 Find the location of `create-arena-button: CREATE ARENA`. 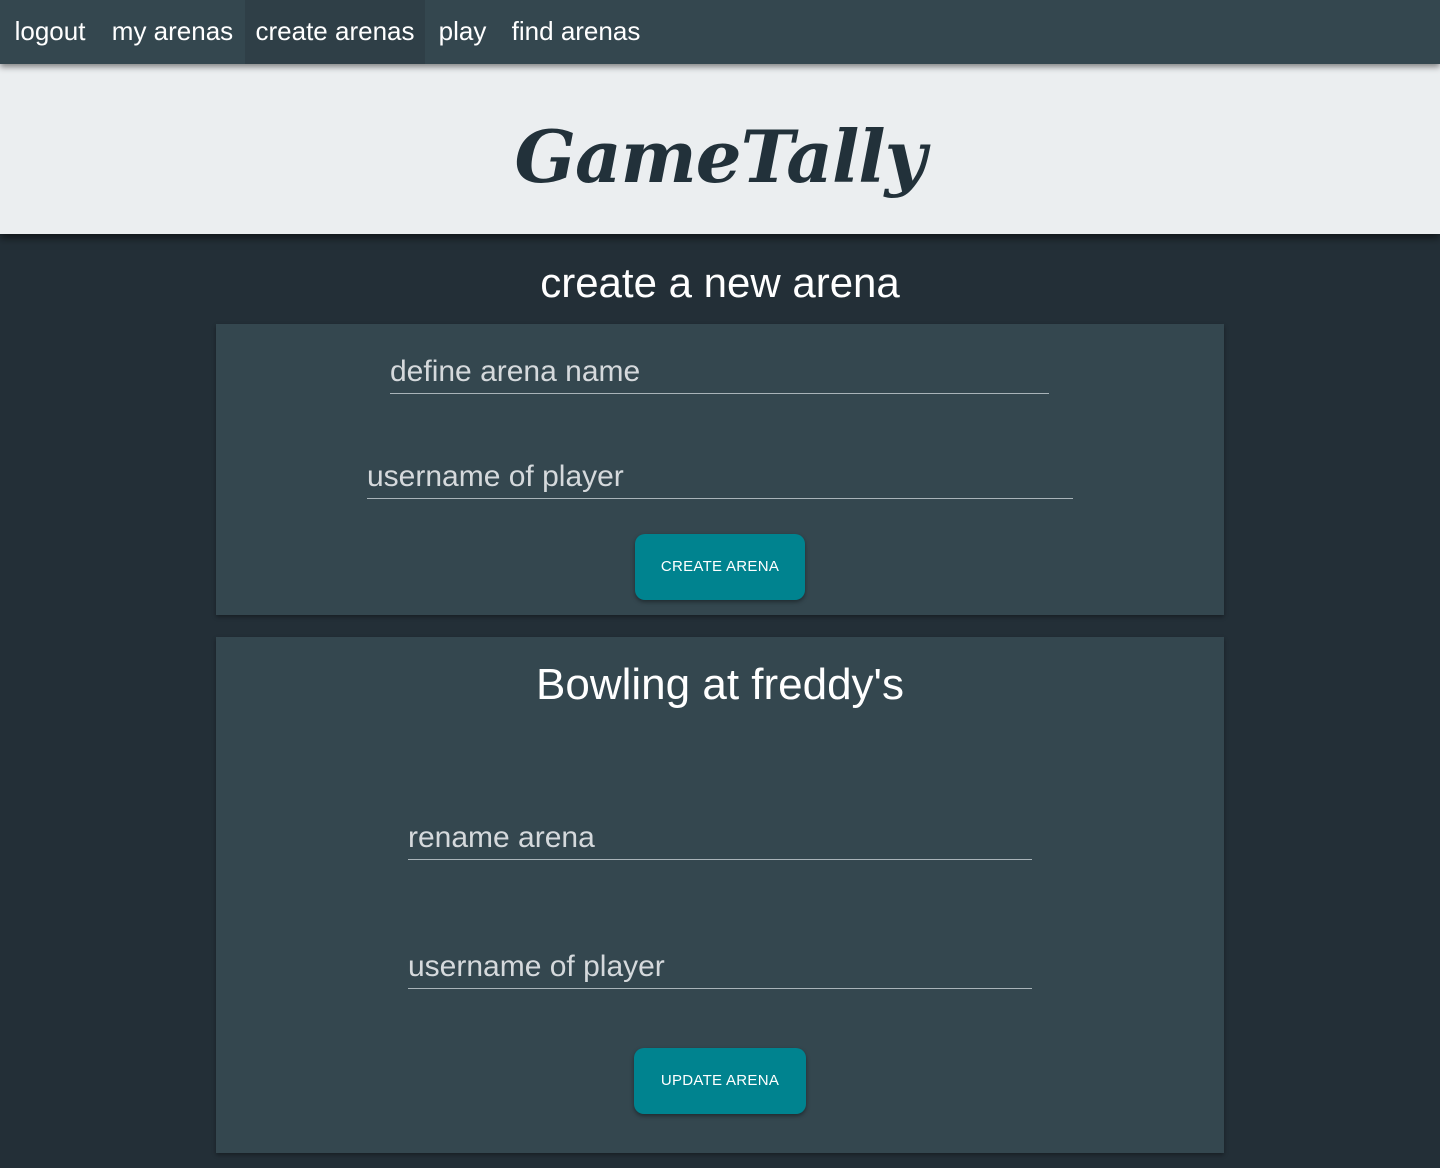

create-arena-button: CREATE ARENA is located at coordinates (720, 567).